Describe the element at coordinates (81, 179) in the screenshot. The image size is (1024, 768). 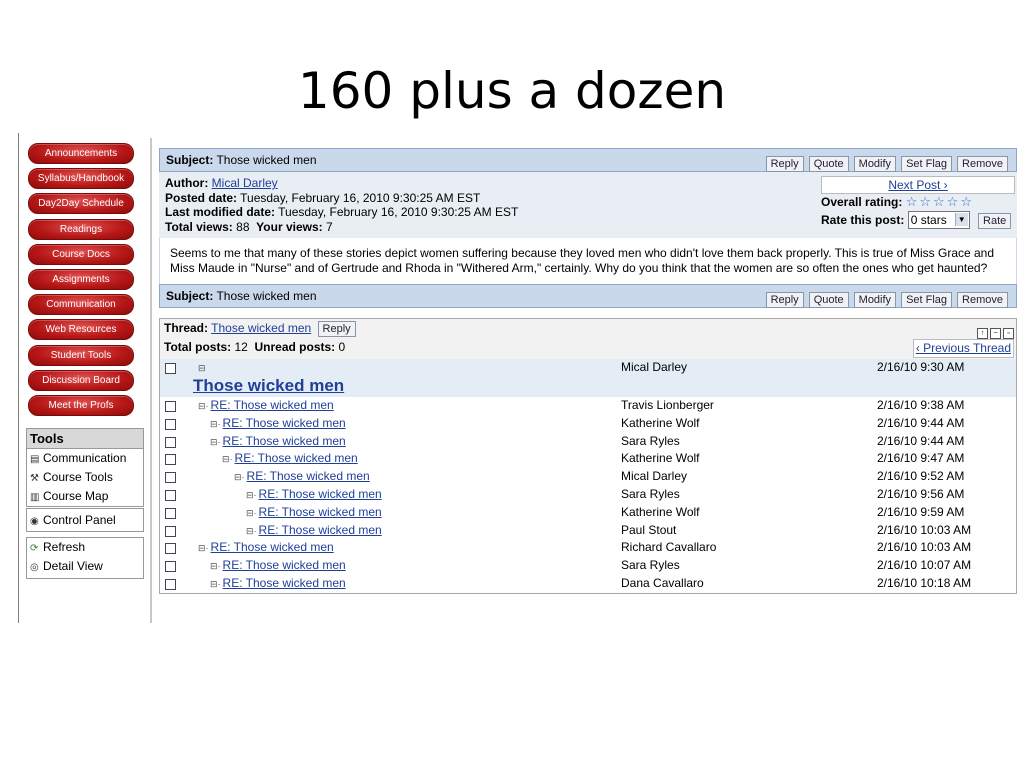
I see `nav-syllabus-handbook: Syllabus/Handbook` at that location.